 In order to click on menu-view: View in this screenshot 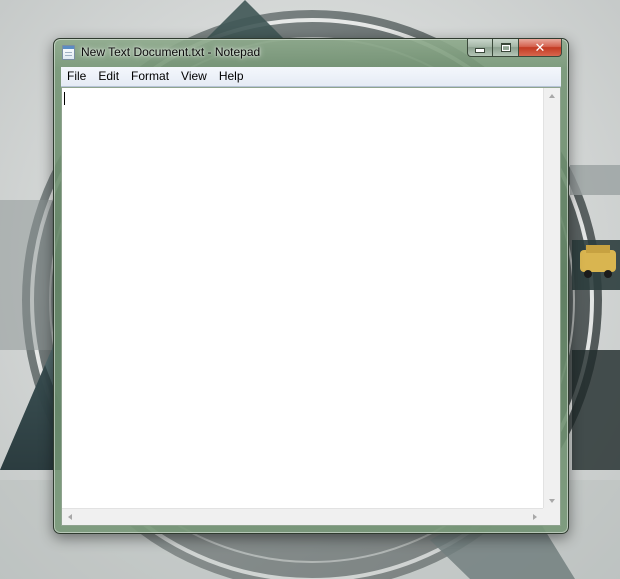, I will do `click(194, 76)`.